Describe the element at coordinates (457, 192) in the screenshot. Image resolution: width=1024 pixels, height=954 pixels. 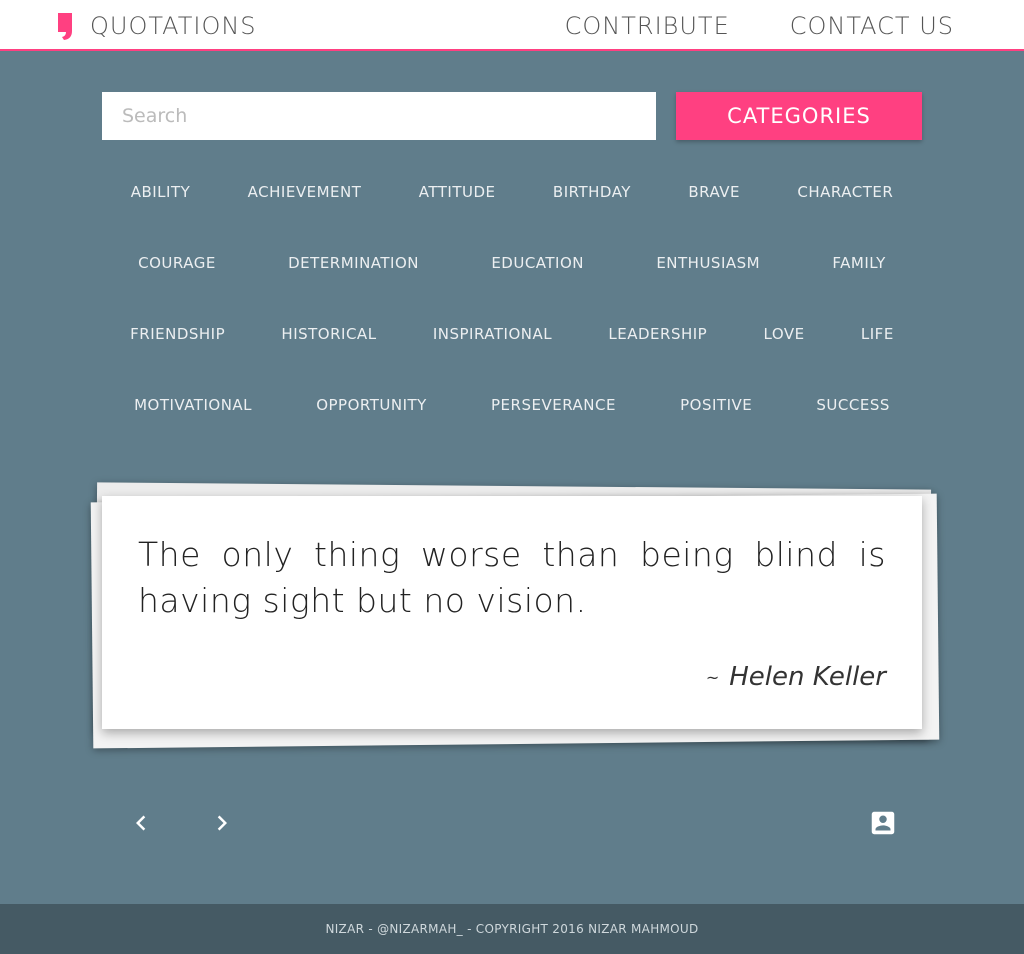
I see `category-link-attitude: ATTITUDE` at that location.